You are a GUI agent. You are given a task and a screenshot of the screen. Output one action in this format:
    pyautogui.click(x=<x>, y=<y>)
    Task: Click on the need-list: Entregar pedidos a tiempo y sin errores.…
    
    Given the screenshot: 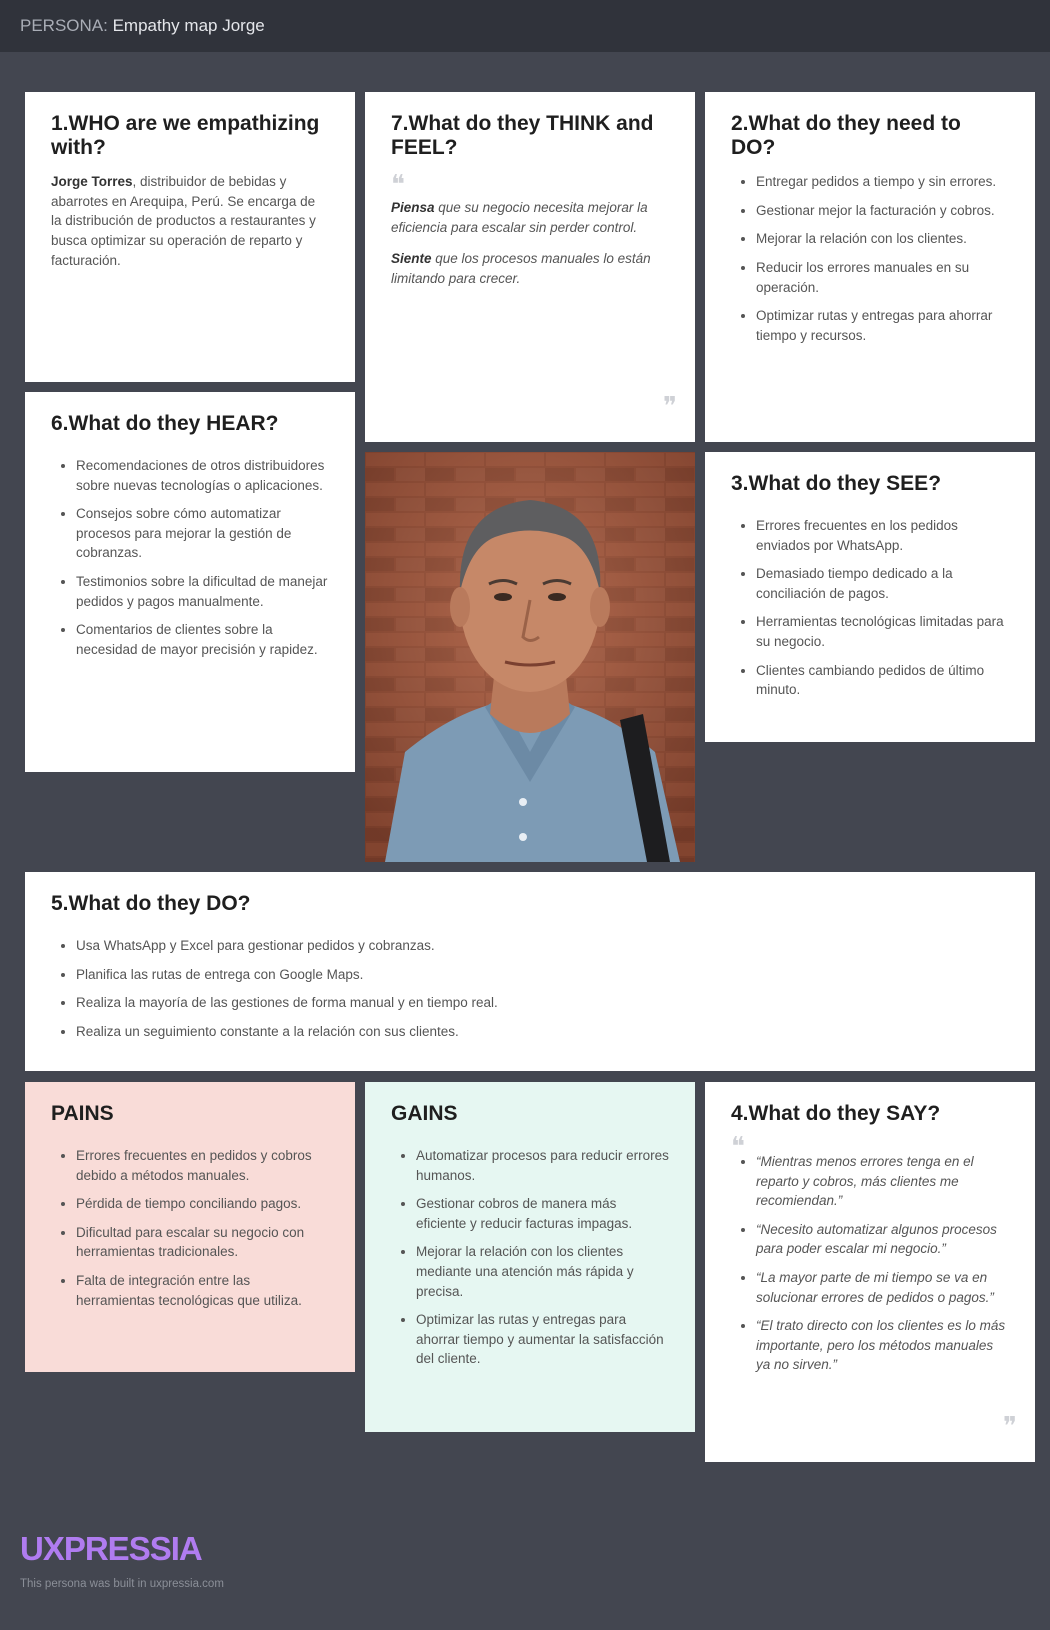 What is the action you would take?
    pyautogui.click(x=870, y=258)
    